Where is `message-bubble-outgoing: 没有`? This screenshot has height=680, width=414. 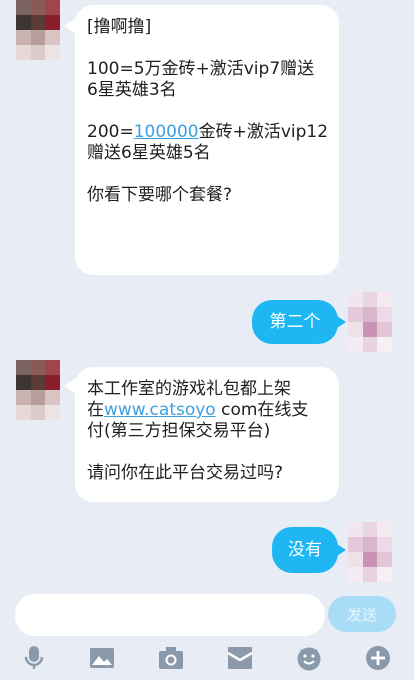
message-bubble-outgoing: 没有 is located at coordinates (305, 550).